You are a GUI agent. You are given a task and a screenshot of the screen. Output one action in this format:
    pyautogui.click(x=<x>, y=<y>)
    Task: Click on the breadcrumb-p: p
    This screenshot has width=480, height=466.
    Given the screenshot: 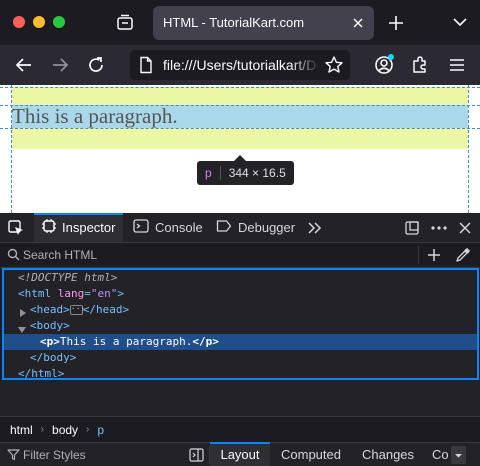 What is the action you would take?
    pyautogui.click(x=100, y=430)
    